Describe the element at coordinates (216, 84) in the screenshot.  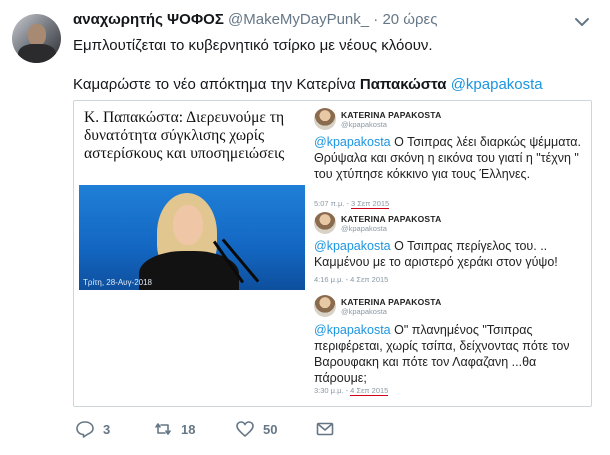
I see `tweet-text-prefix: Καμαρώστε το νέο απόκτημα την Κατερίνα` at that location.